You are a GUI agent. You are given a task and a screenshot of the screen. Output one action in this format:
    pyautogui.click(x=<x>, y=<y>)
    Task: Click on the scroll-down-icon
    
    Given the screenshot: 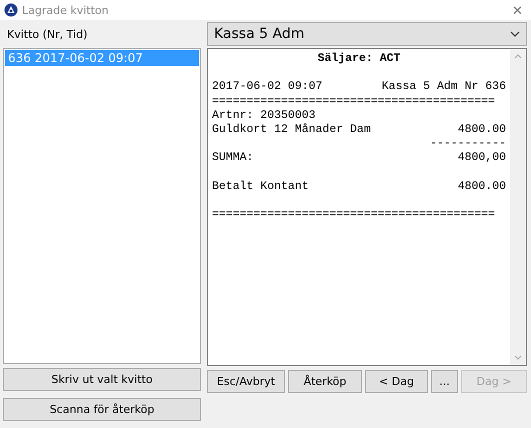 What is the action you would take?
    pyautogui.click(x=518, y=357)
    